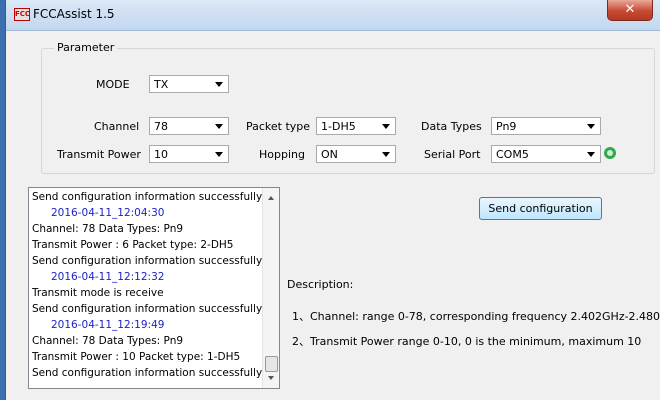  I want to click on scroll-thumb, so click(271, 364).